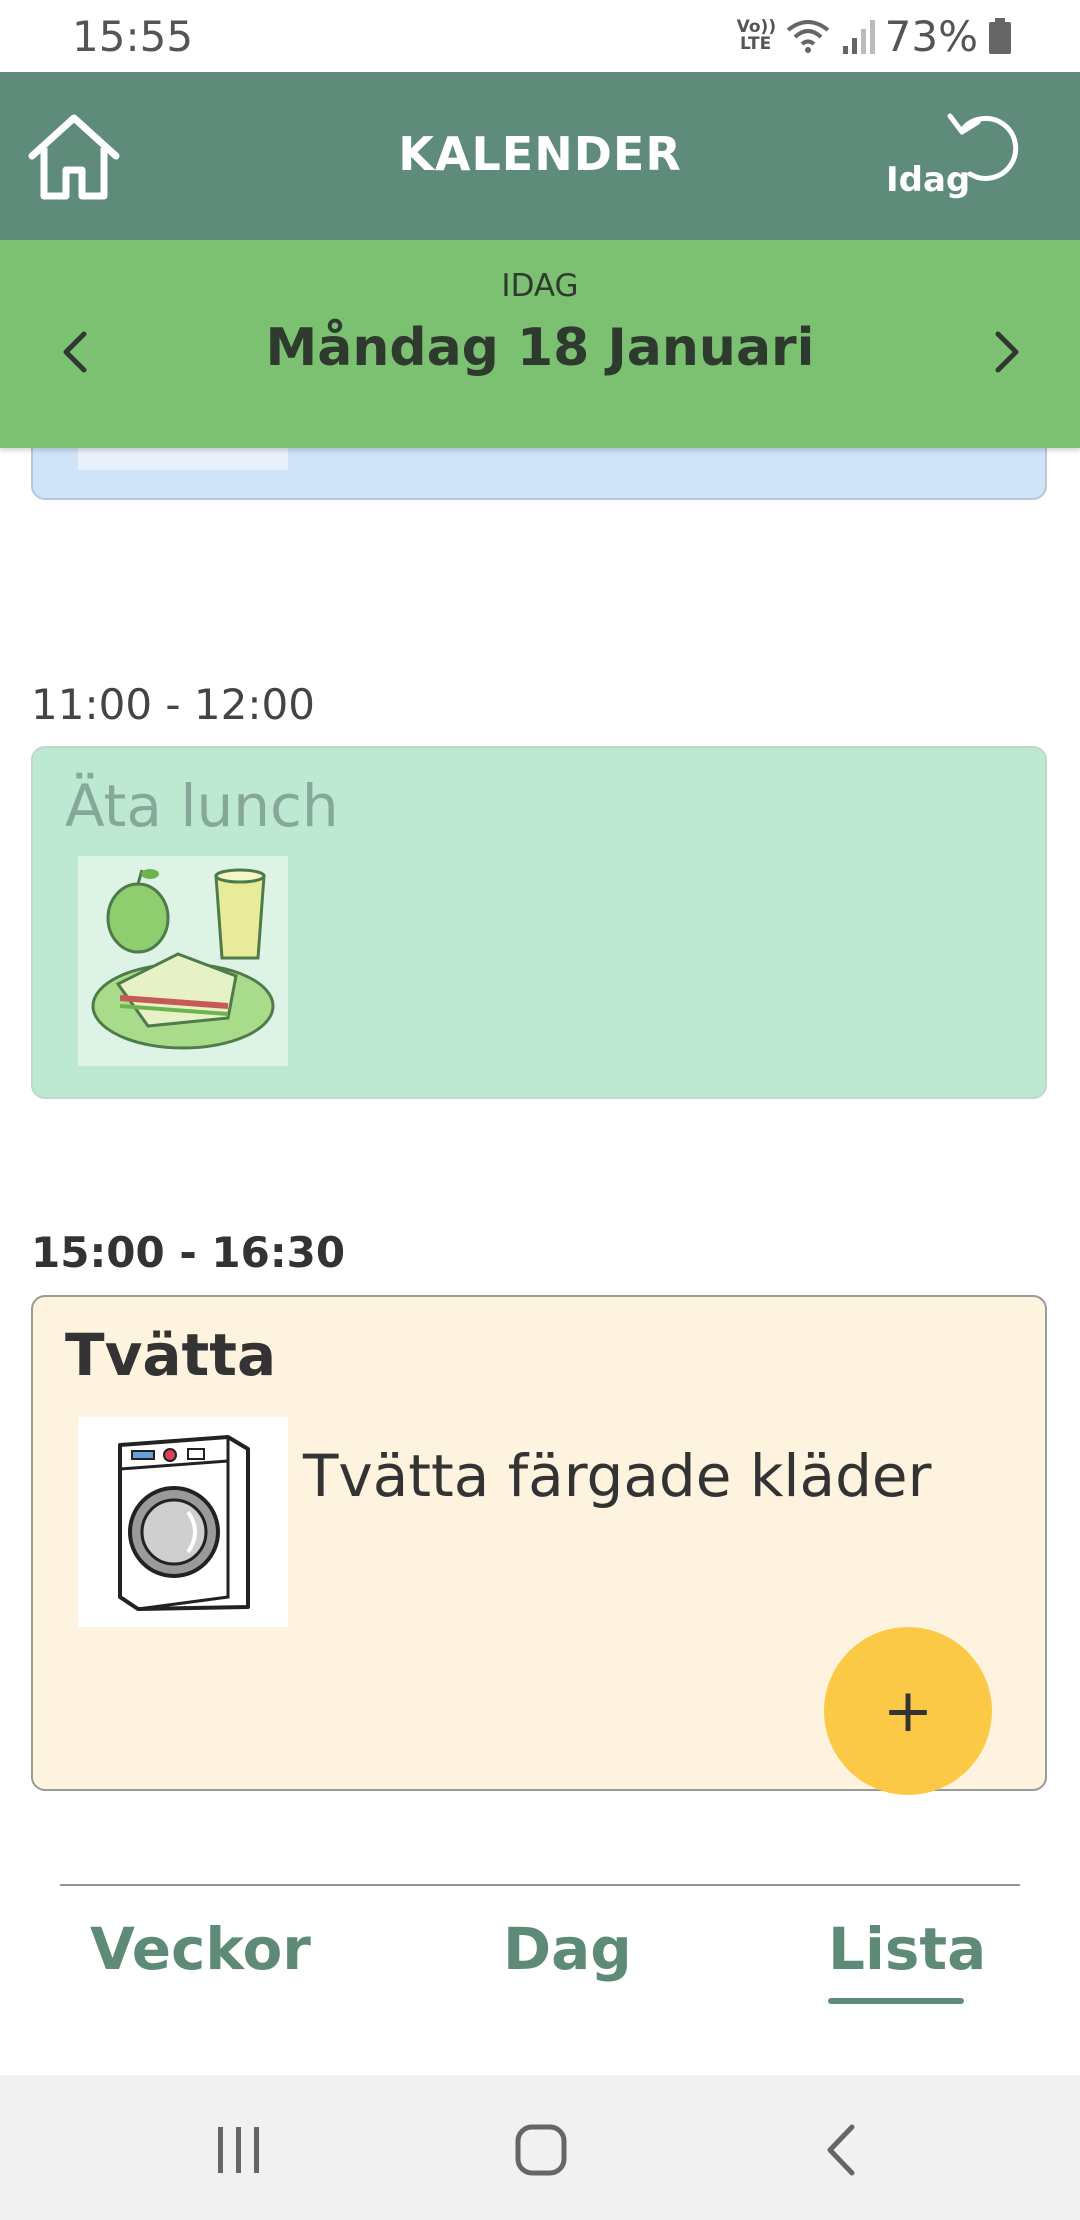 Image resolution: width=1080 pixels, height=2220 pixels. I want to click on next-day-button, so click(1006, 352).